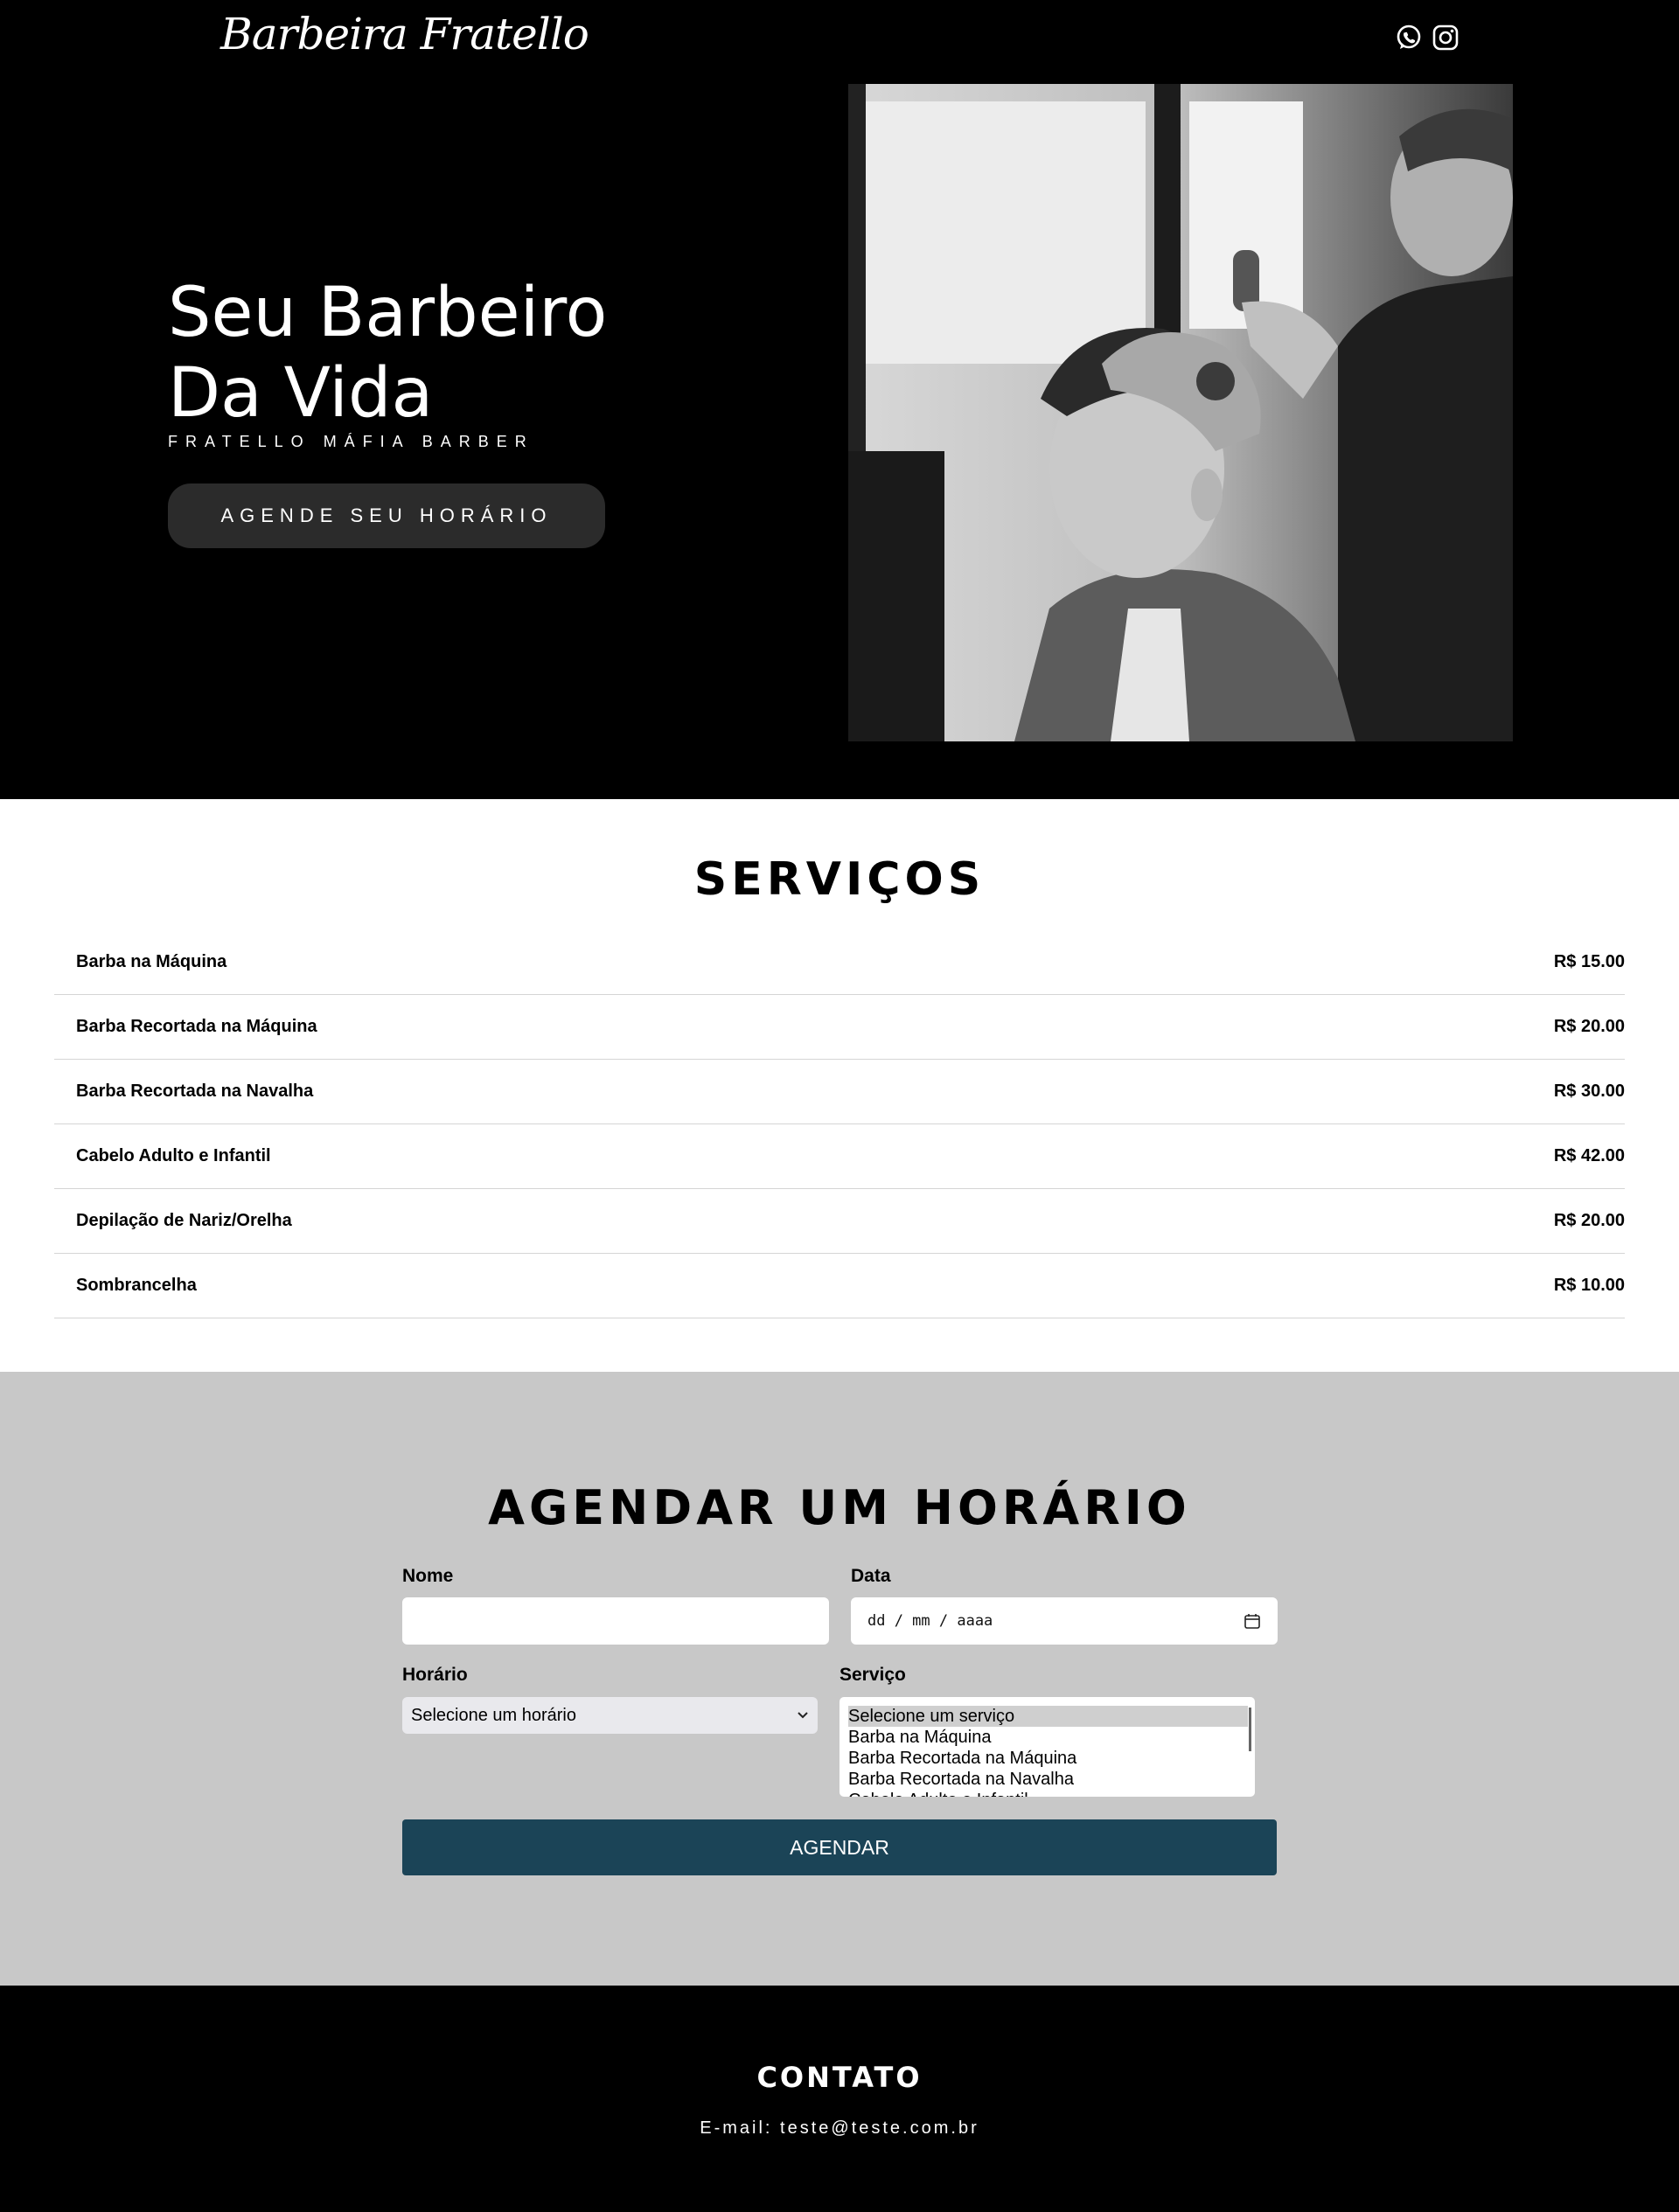 Image resolution: width=1679 pixels, height=2212 pixels. I want to click on service-name: Sombrancelha, so click(136, 1285).